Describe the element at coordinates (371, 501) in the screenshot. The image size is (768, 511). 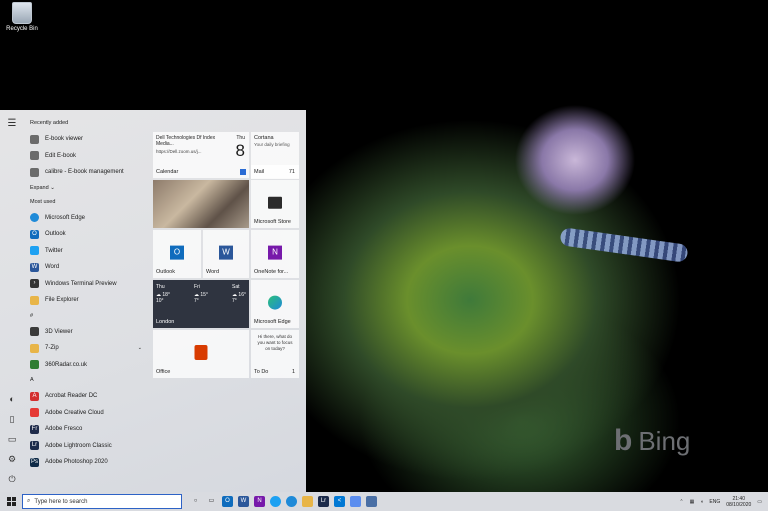
I see `app-icon` at that location.